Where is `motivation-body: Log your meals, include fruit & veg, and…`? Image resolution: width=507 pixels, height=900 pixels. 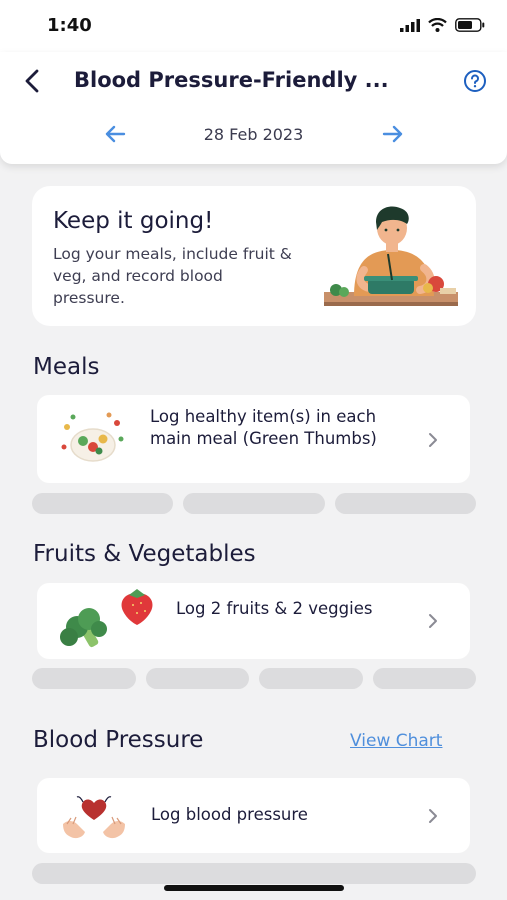
motivation-body: Log your meals, include fruit & veg, and… is located at coordinates (172, 276).